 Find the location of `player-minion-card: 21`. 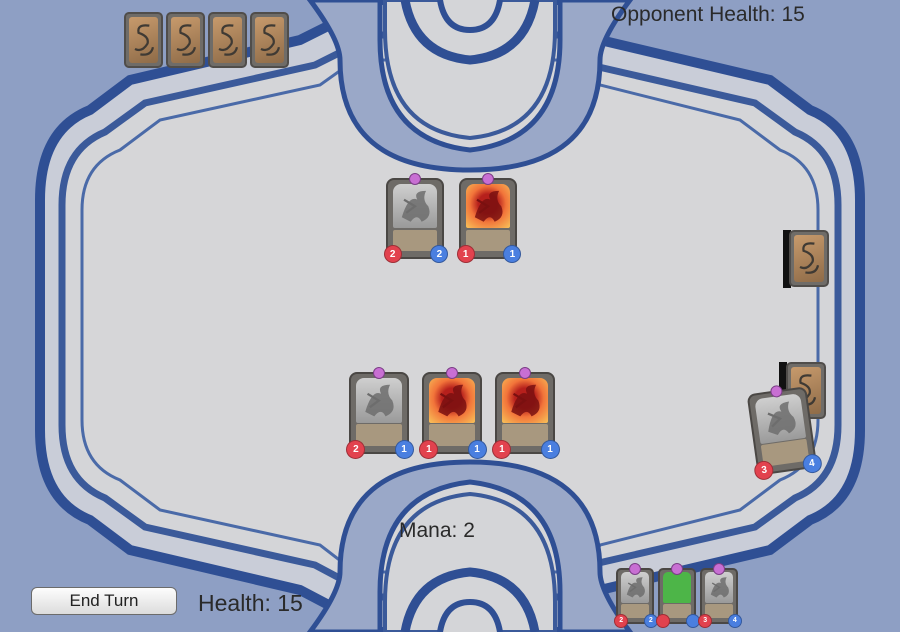

player-minion-card: 21 is located at coordinates (380, 413).